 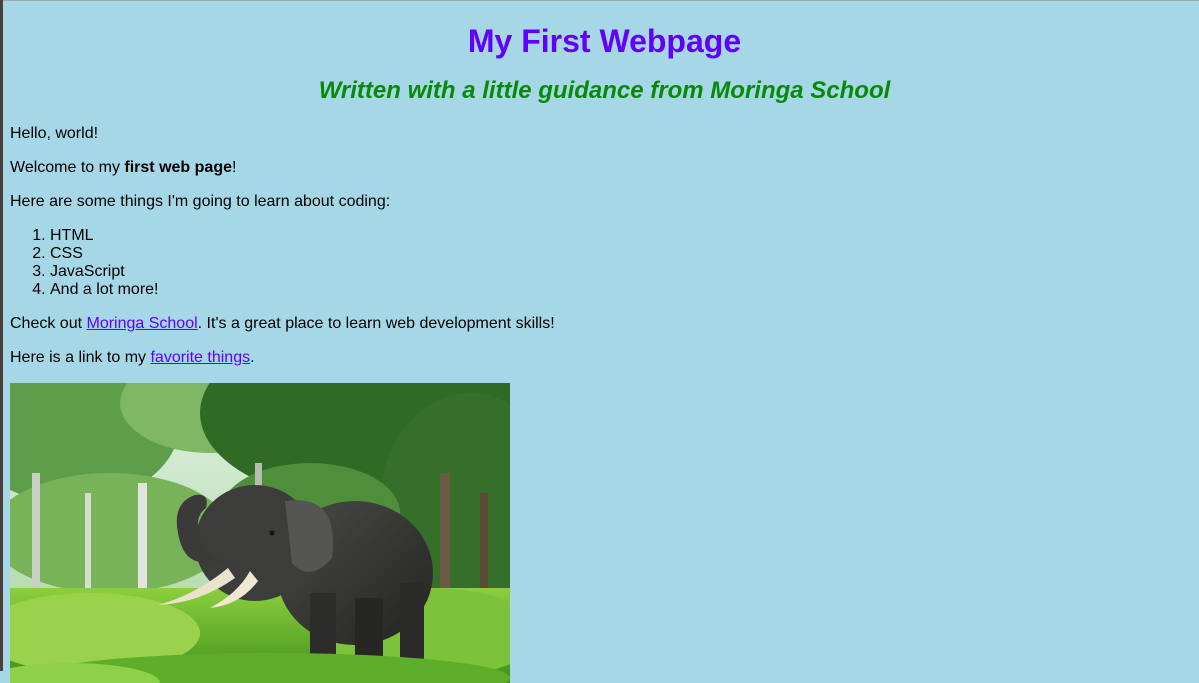 I want to click on welcome-prefix: Welcome to my, so click(x=67, y=167).